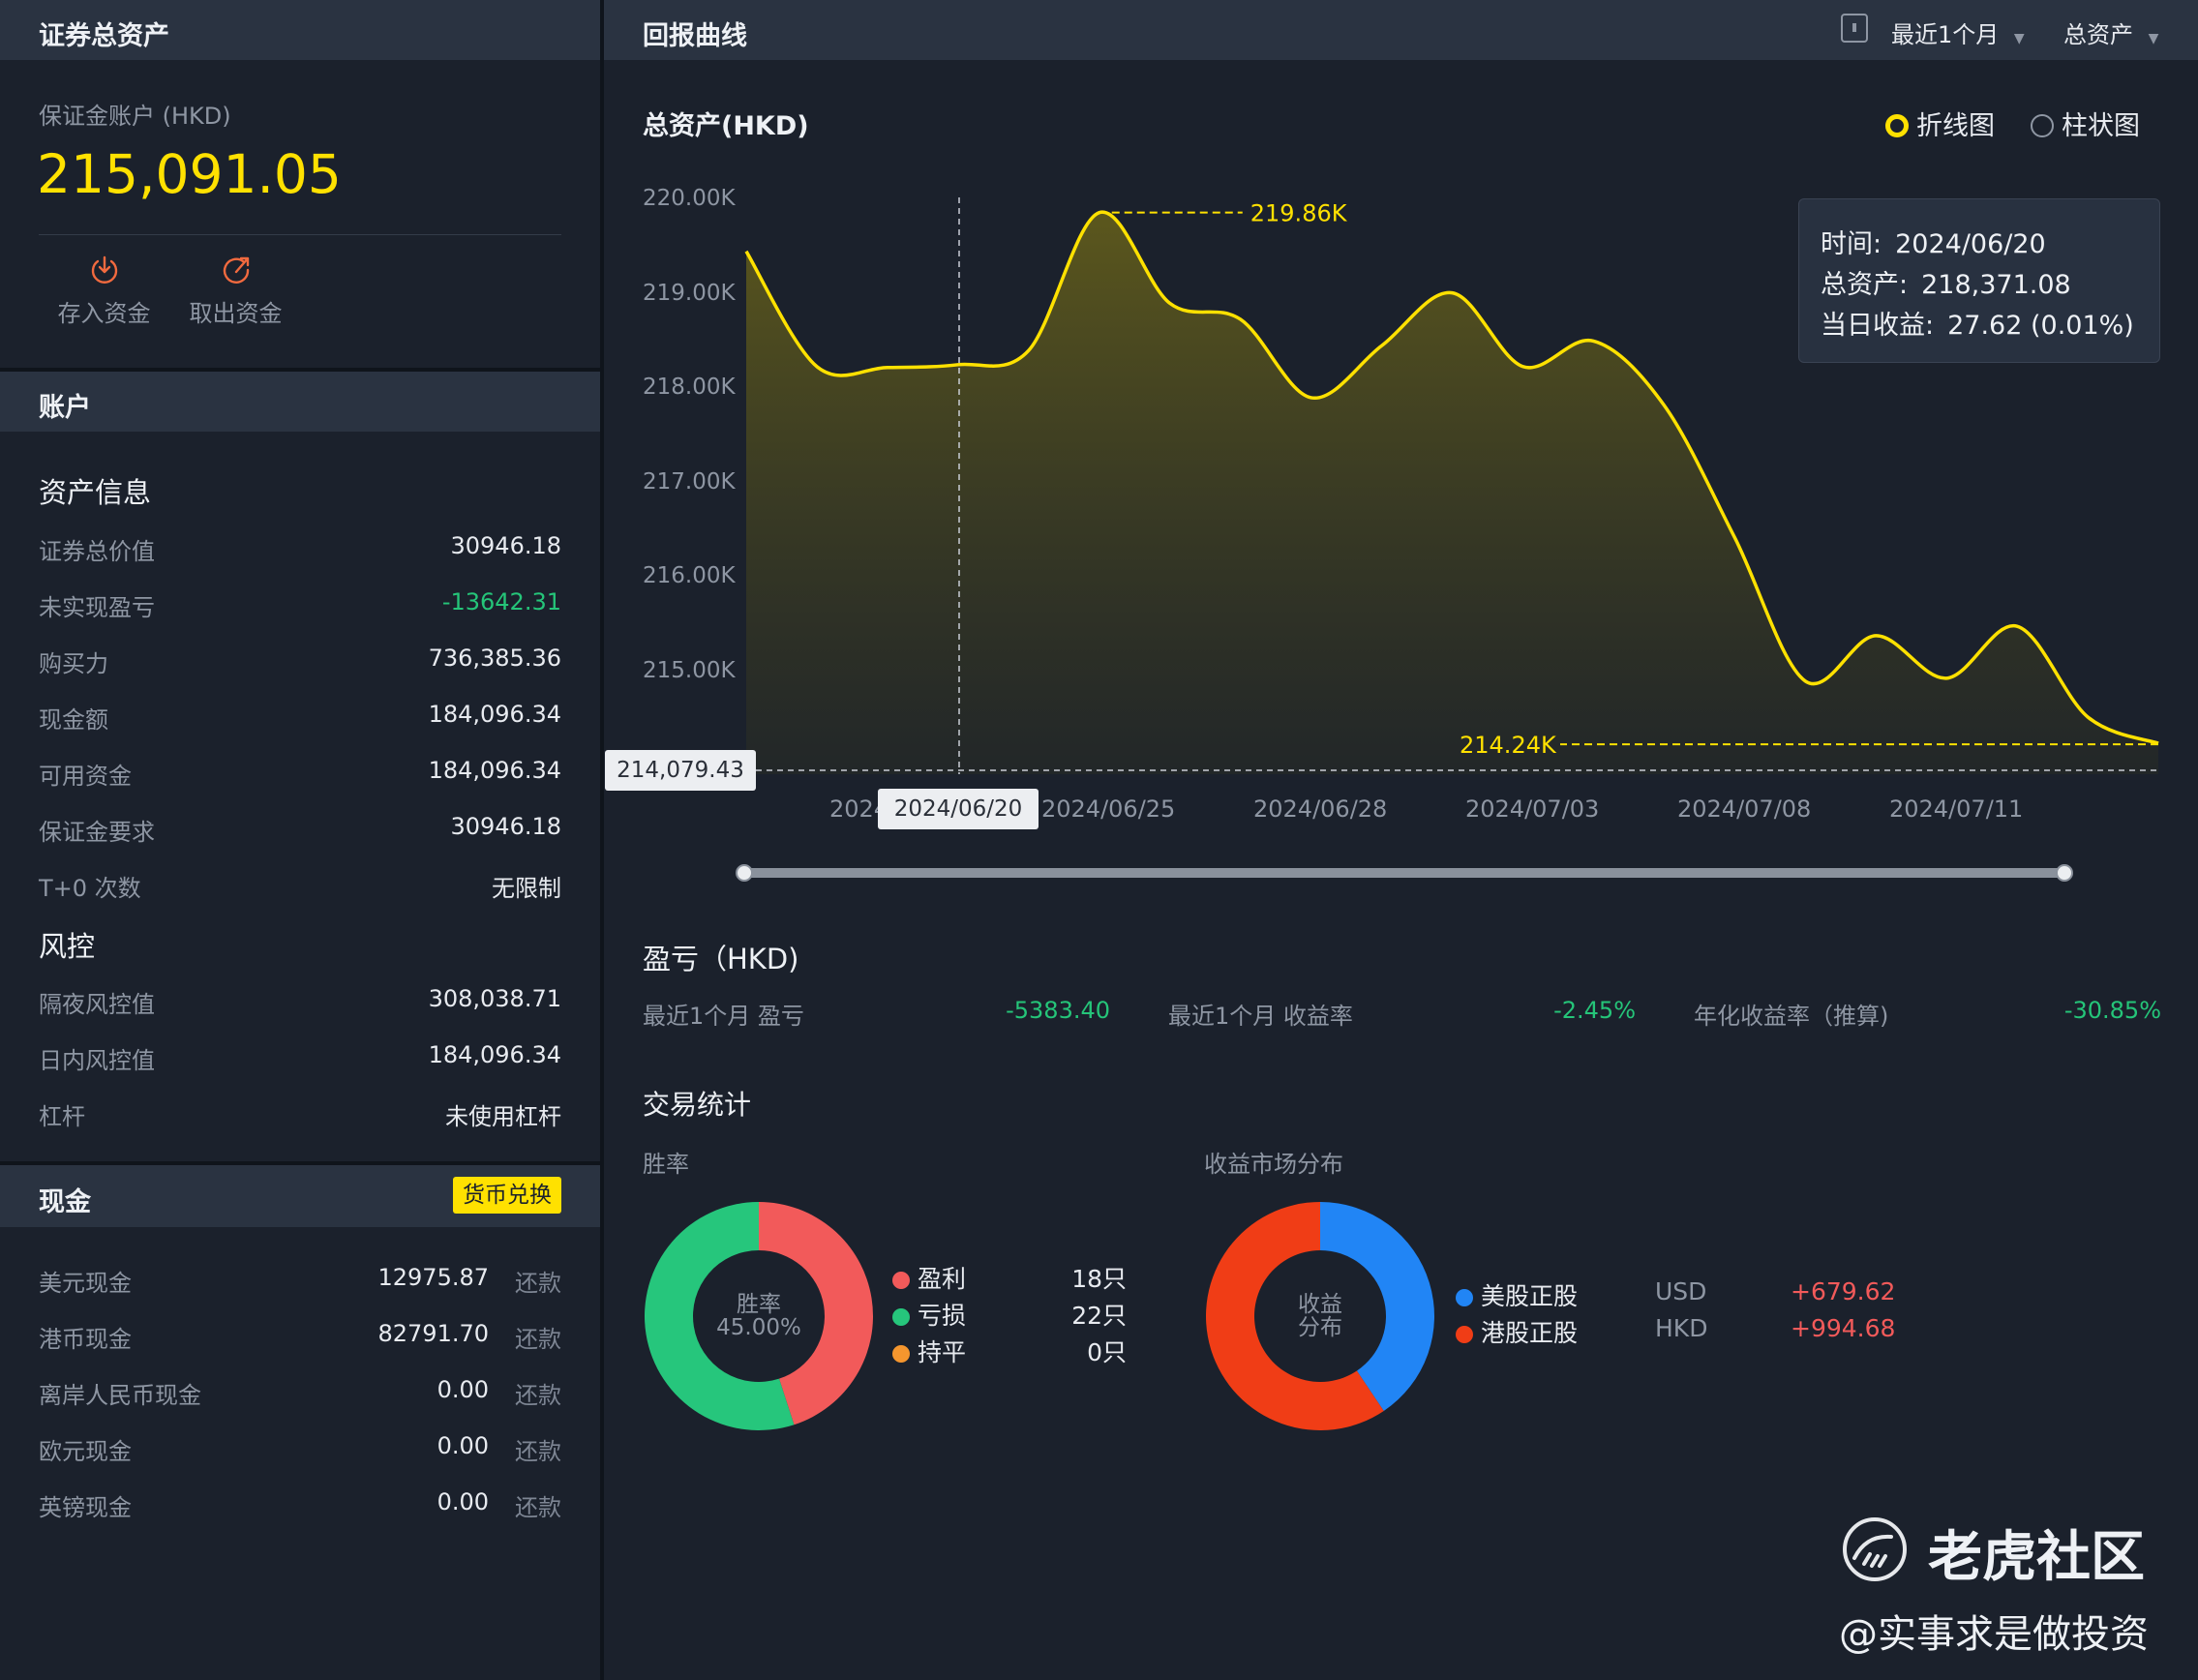 The height and width of the screenshot is (1680, 2198). I want to click on tooltip-asset-label: 总资产:, so click(1865, 285).